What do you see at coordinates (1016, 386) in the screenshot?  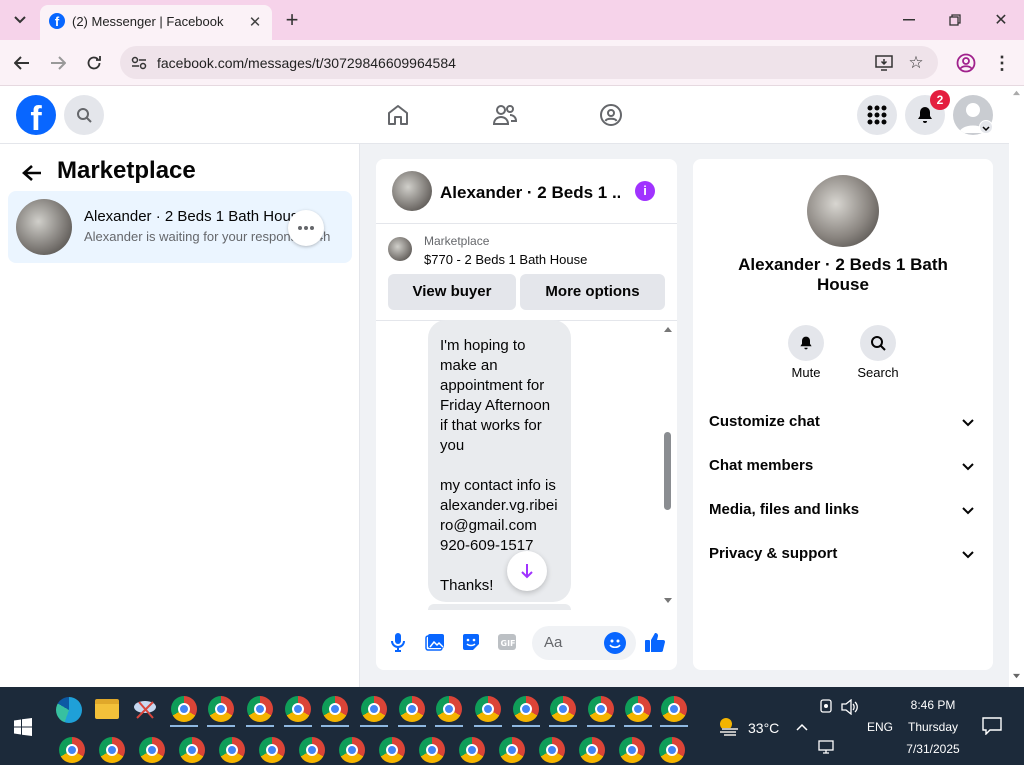 I see `page-scrollbar` at bounding box center [1016, 386].